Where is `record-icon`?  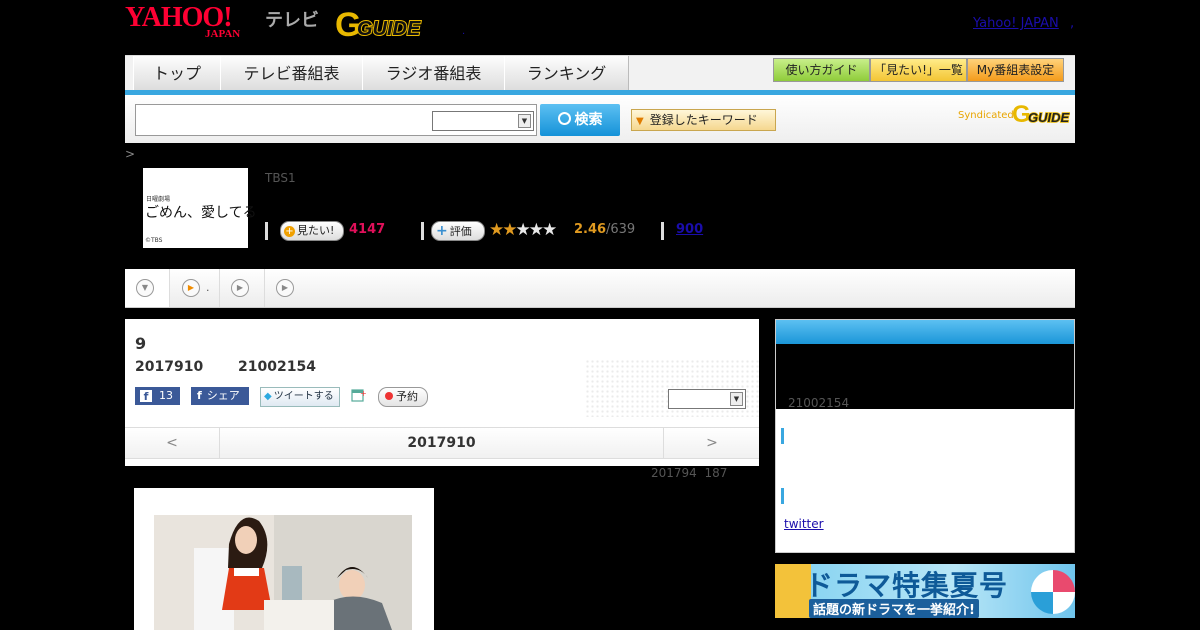 record-icon is located at coordinates (389, 396).